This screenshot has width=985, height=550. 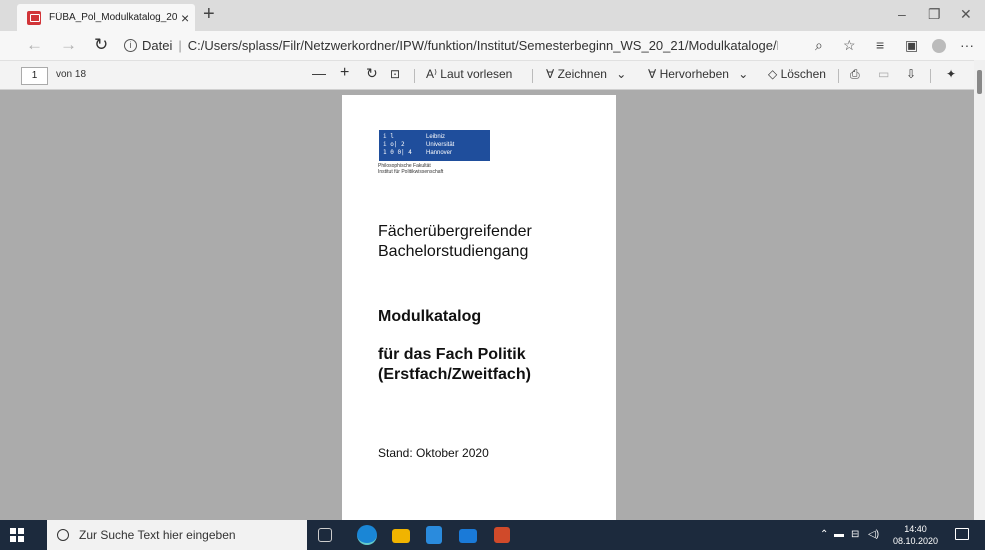 I want to click on forward-arrow-icon: →, so click(x=68, y=45).